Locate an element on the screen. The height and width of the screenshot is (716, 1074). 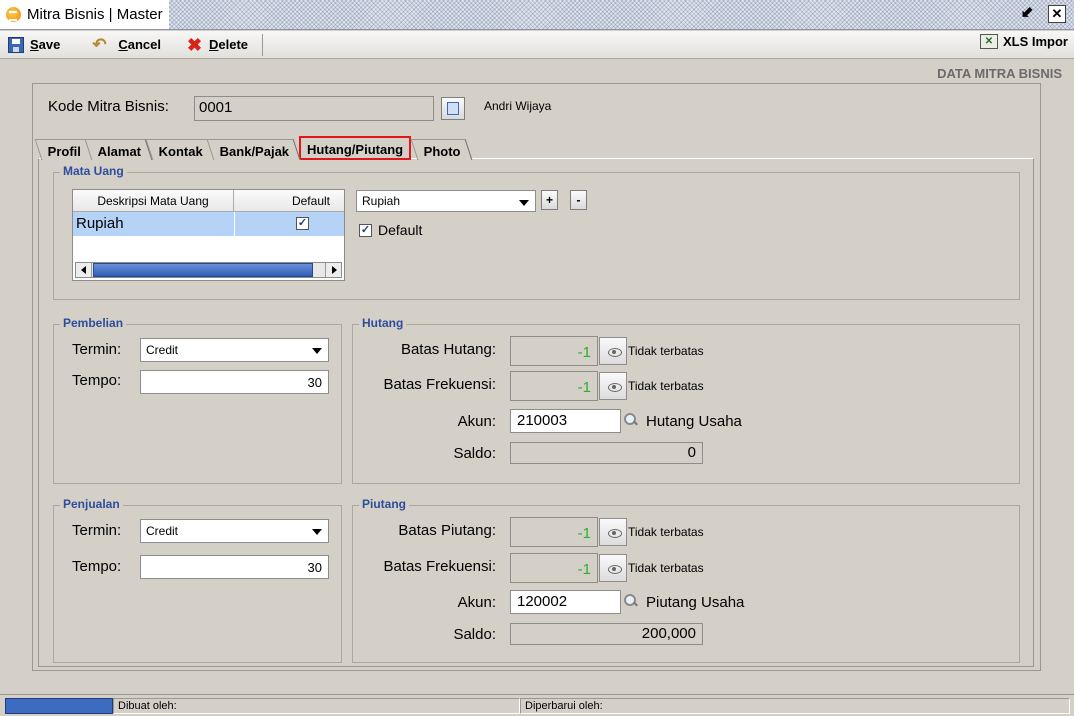
scroll-right-icon is located at coordinates (333, 270).